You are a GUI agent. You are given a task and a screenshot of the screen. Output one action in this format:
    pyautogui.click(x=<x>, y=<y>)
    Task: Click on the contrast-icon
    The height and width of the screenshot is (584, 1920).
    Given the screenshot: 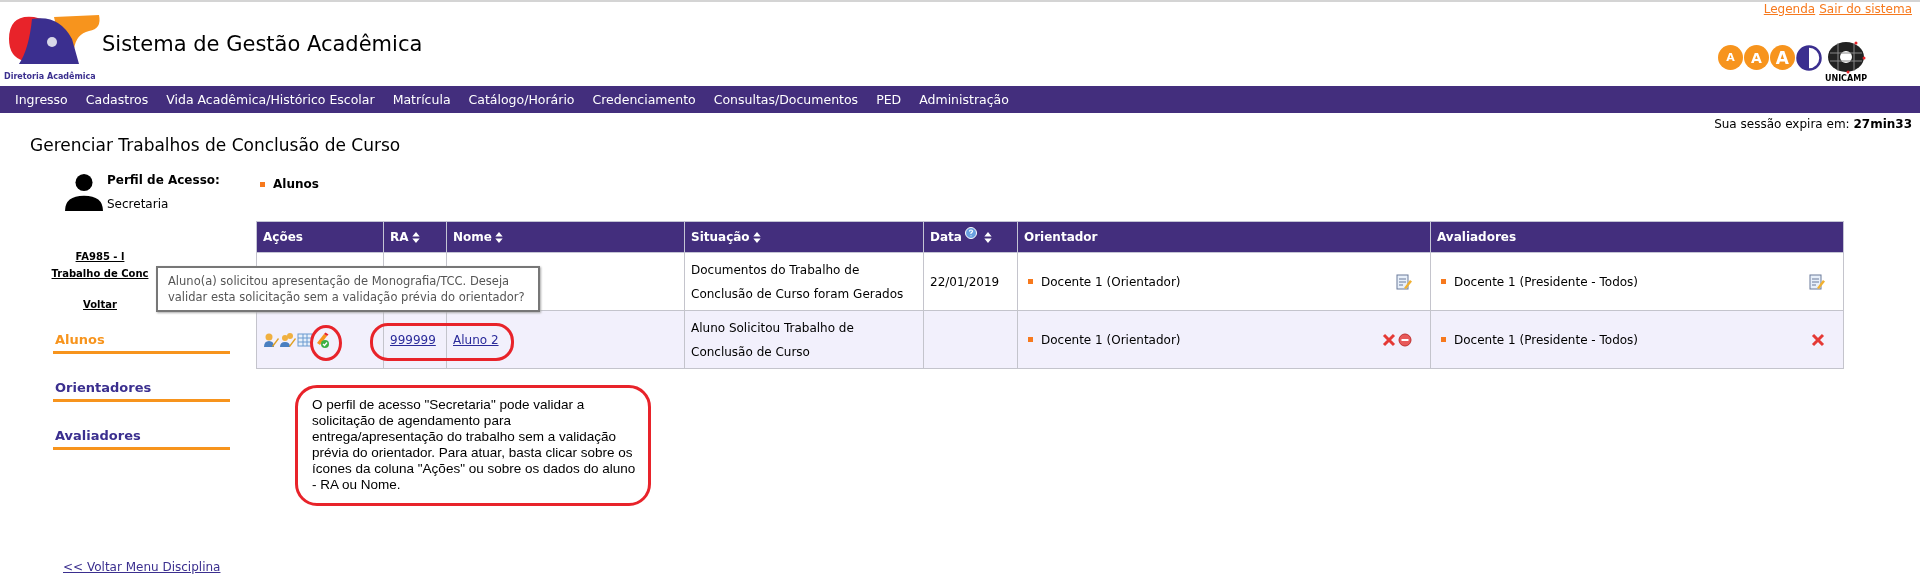 What is the action you would take?
    pyautogui.click(x=1808, y=57)
    